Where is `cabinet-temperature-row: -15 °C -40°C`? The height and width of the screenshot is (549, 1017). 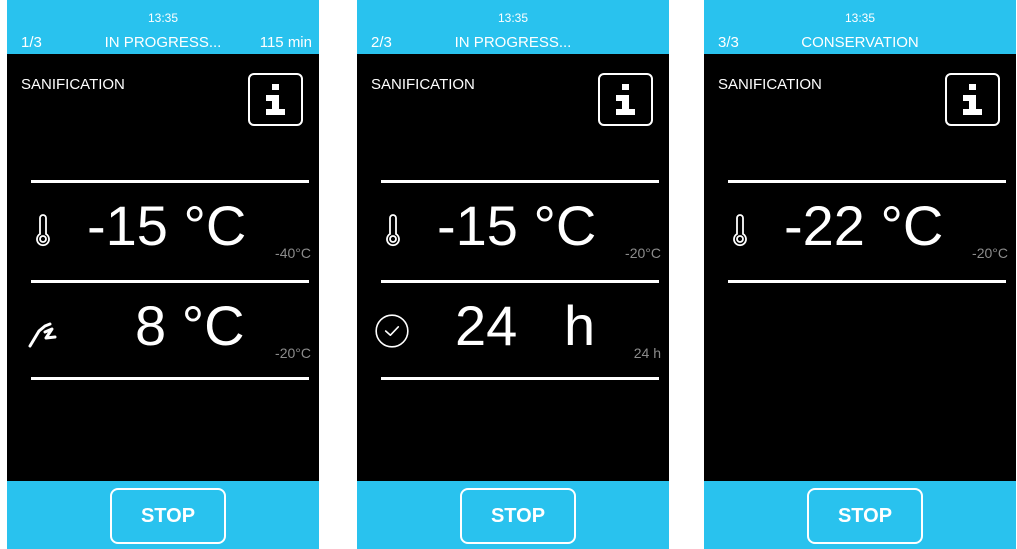 cabinet-temperature-row: -15 °C -40°C is located at coordinates (163, 232).